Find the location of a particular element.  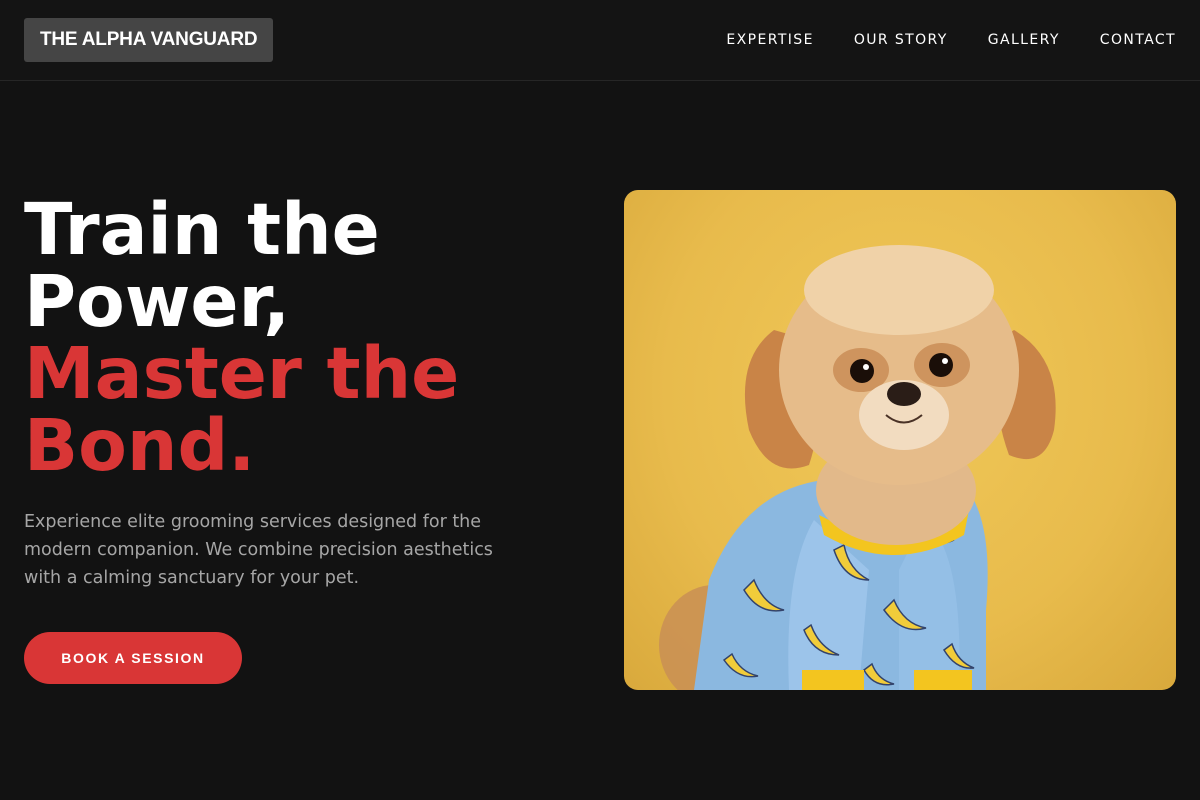

hero-title-line: Train the is located at coordinates (202, 229).